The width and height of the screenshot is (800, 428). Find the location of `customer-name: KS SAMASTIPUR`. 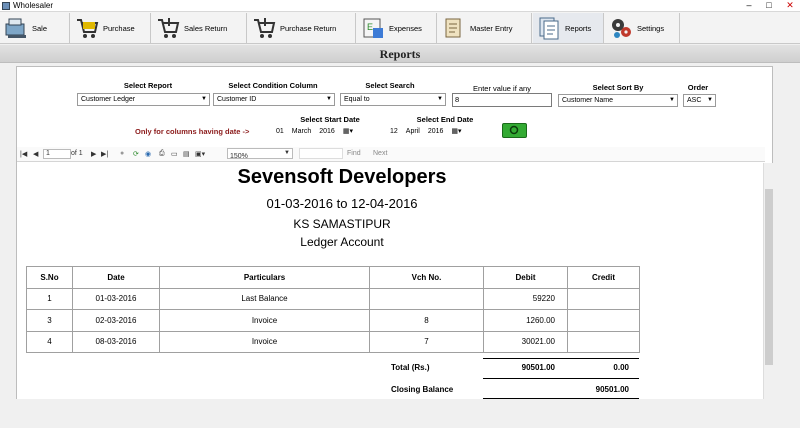

customer-name: KS SAMASTIPUR is located at coordinates (342, 224).